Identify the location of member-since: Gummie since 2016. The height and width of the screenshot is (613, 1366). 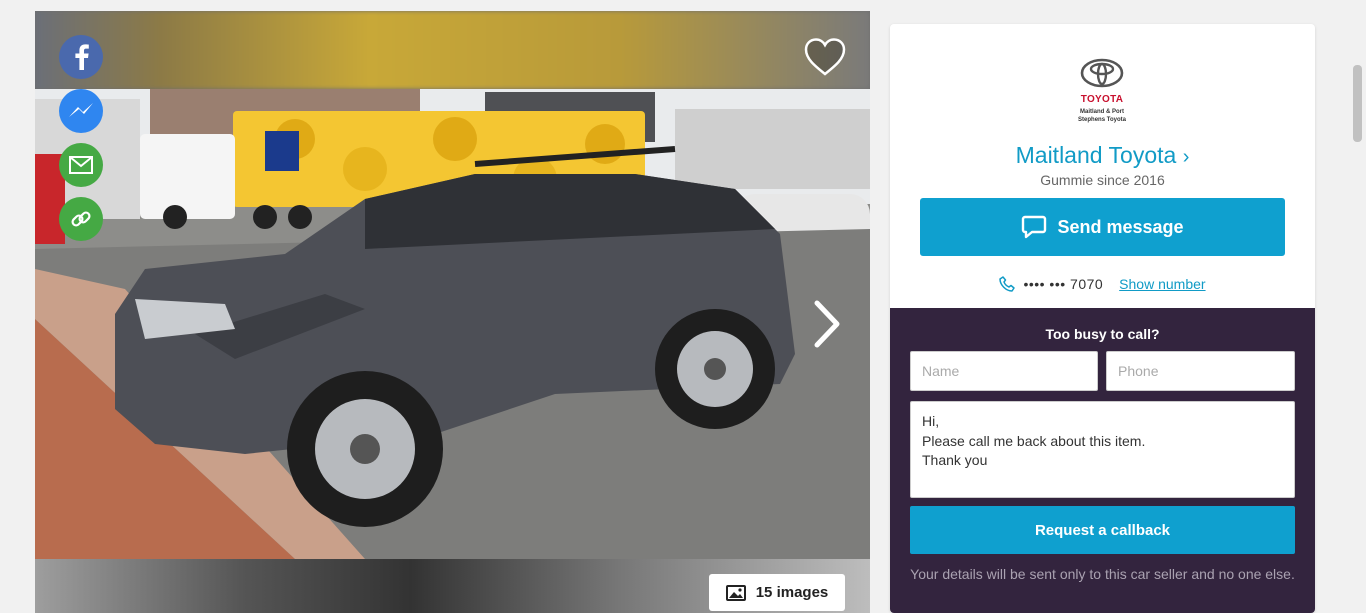
(1102, 180).